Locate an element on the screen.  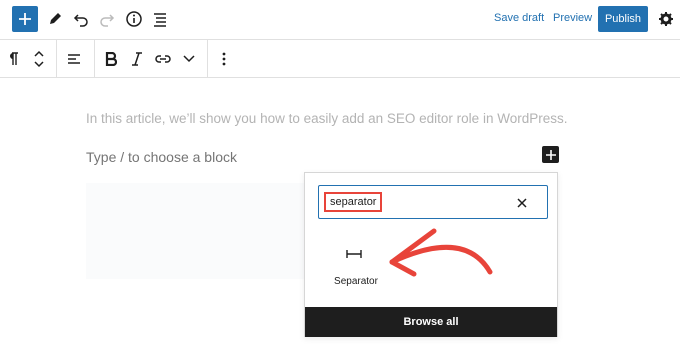
more-options-icon is located at coordinates (224, 59).